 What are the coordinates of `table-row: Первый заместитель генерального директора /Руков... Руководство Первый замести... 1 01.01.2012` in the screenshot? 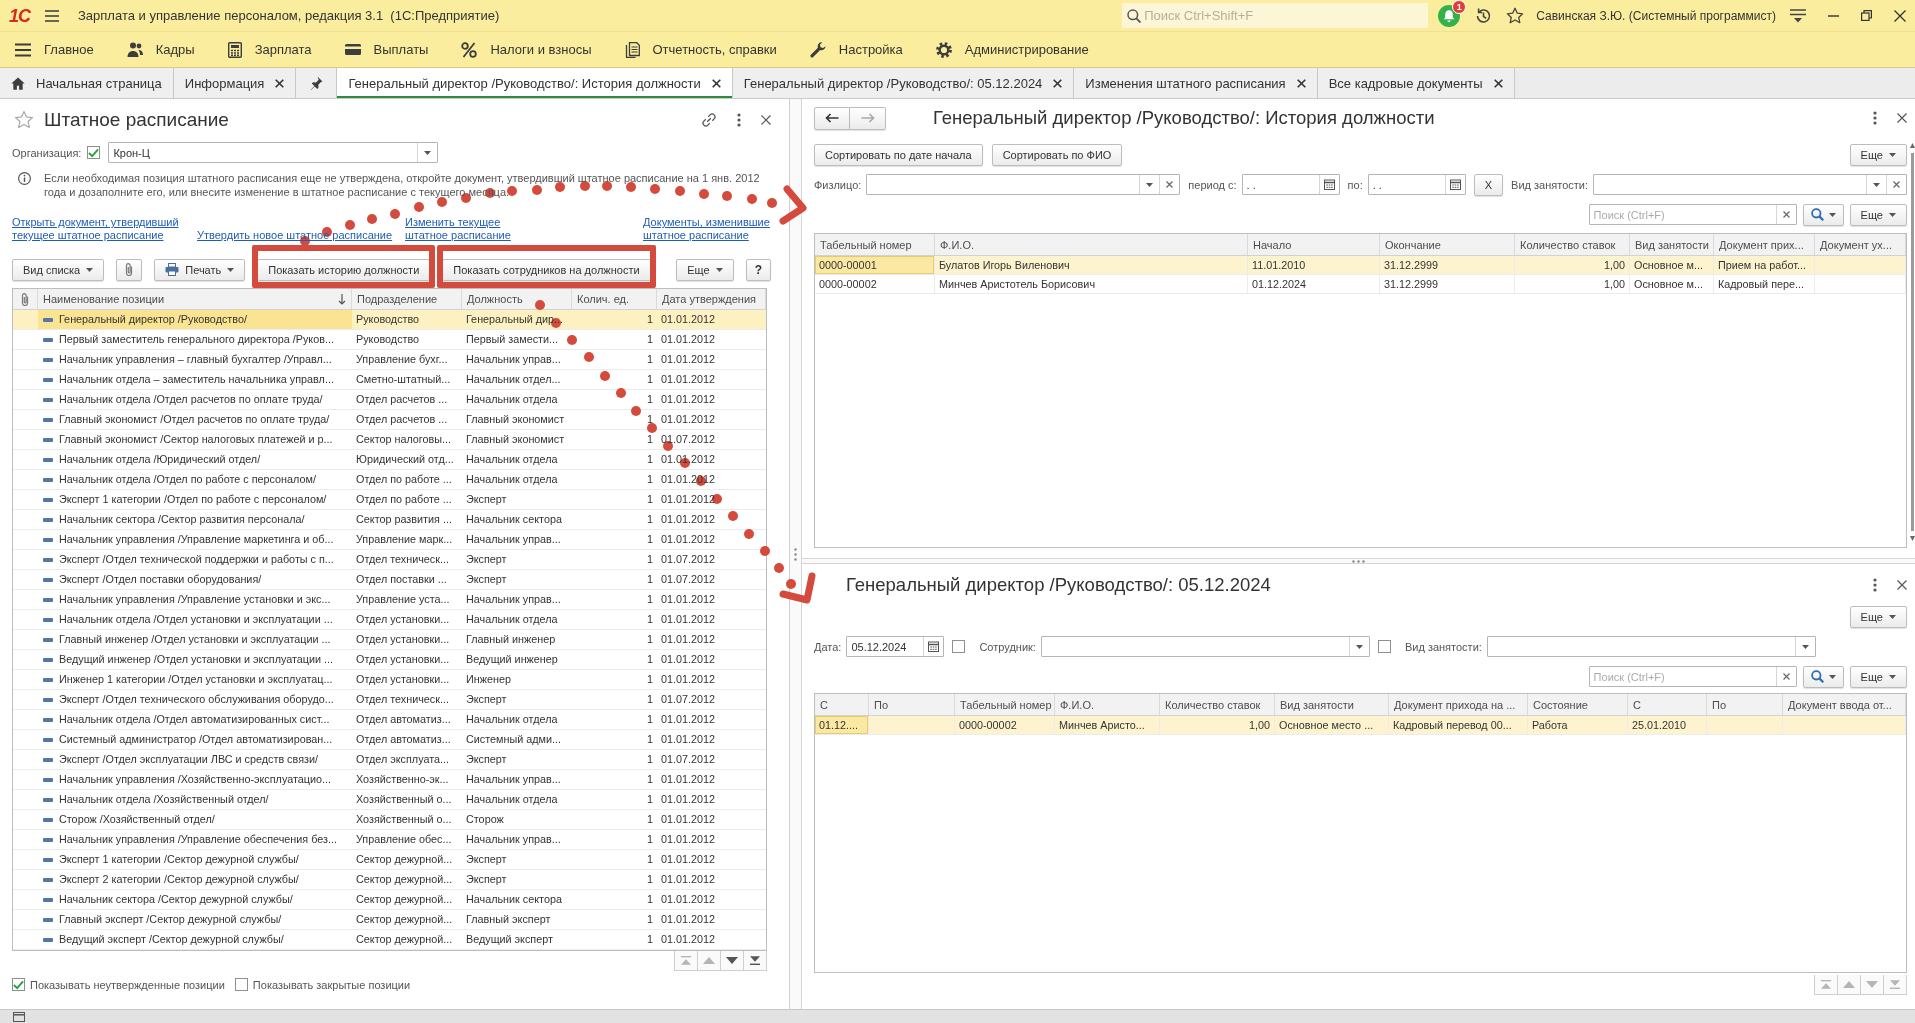 It's located at (389, 340).